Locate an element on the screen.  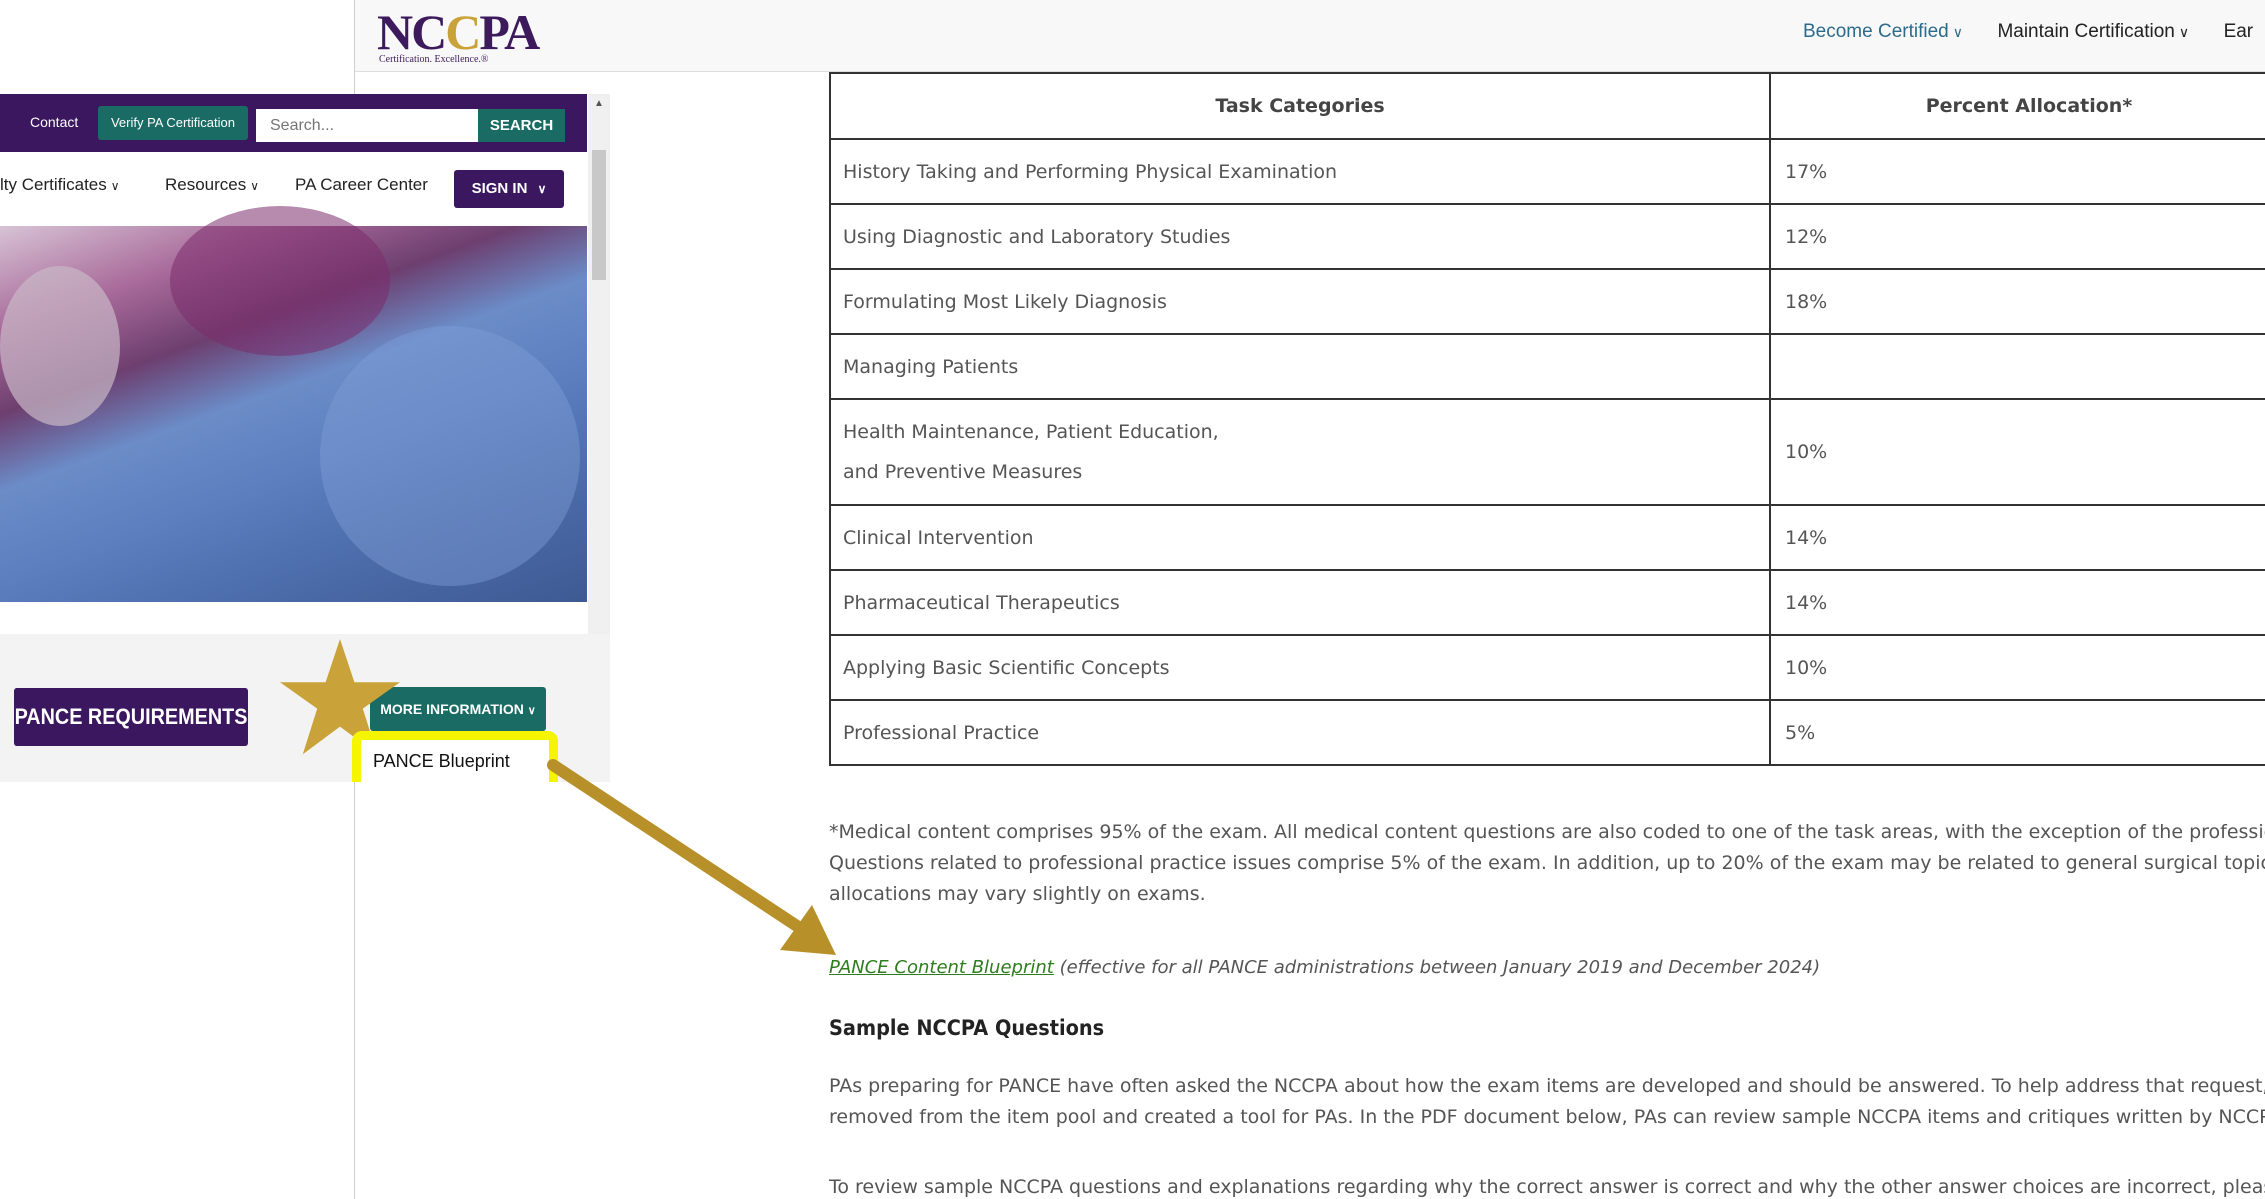
task-category-cell: Clinical Intervention is located at coordinates (1300, 537).